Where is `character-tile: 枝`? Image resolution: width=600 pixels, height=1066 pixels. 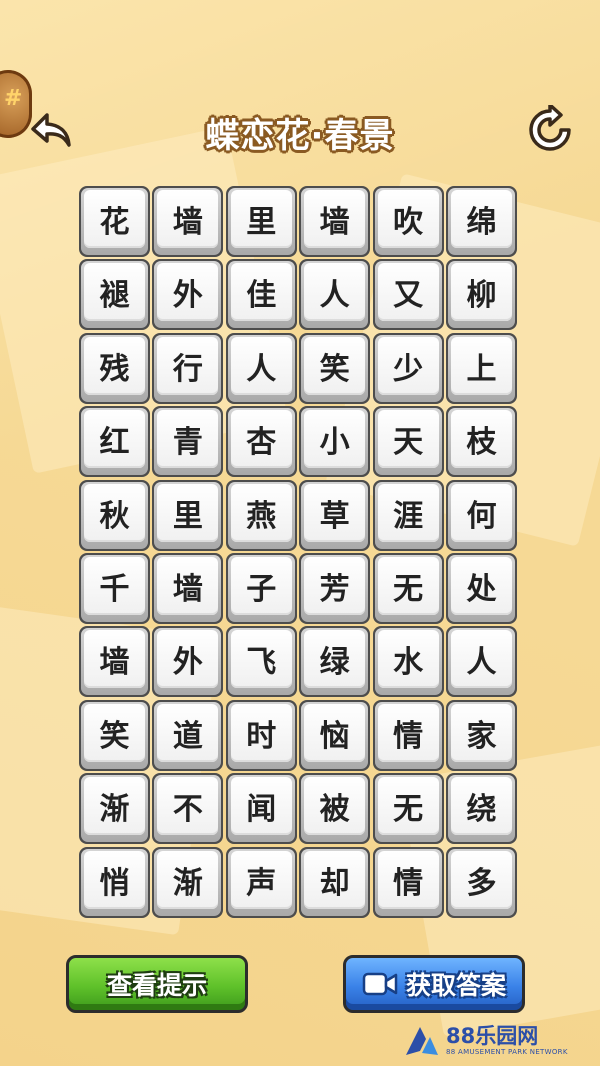
character-tile: 枝 is located at coordinates (481, 442).